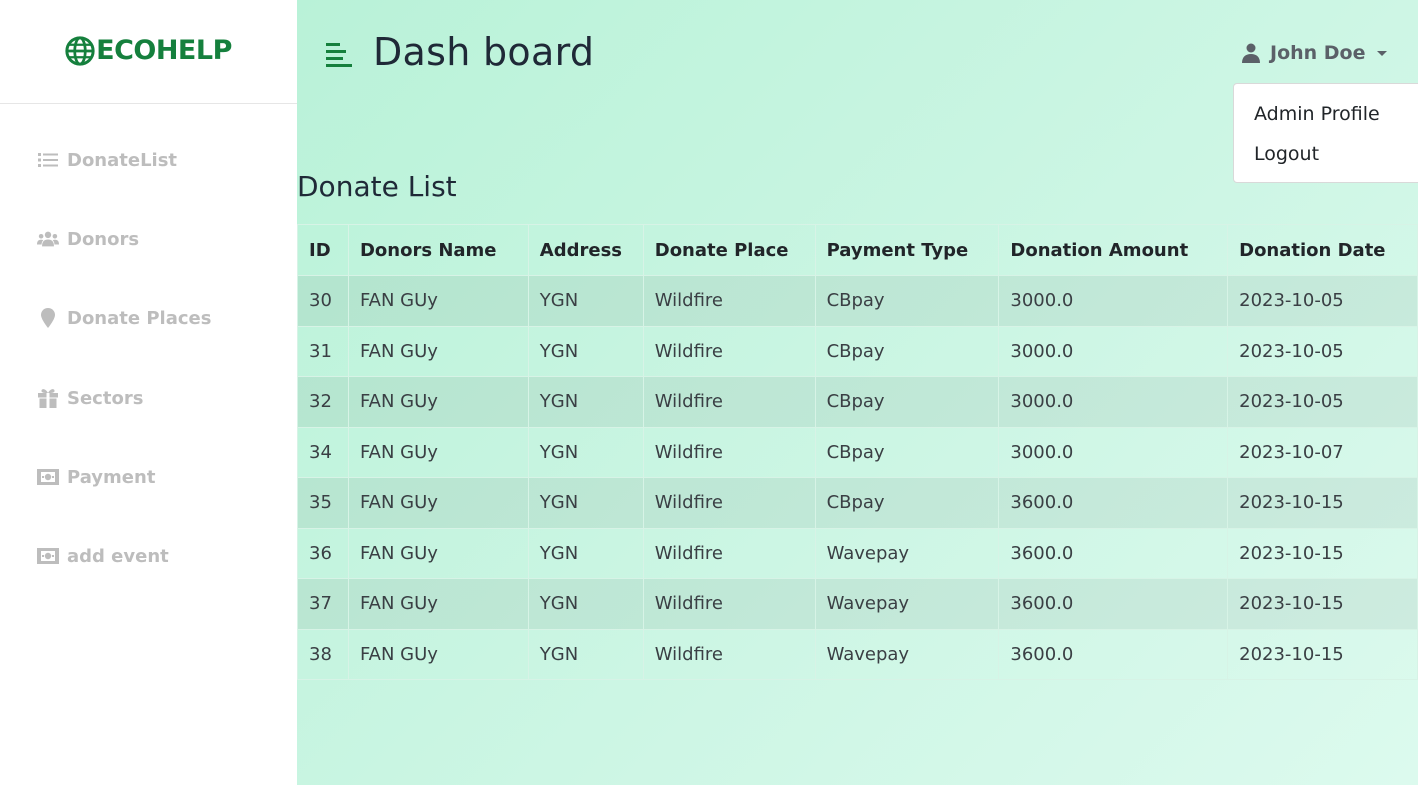 Image resolution: width=1418 pixels, height=785 pixels. I want to click on column-header-address: Address, so click(585, 250).